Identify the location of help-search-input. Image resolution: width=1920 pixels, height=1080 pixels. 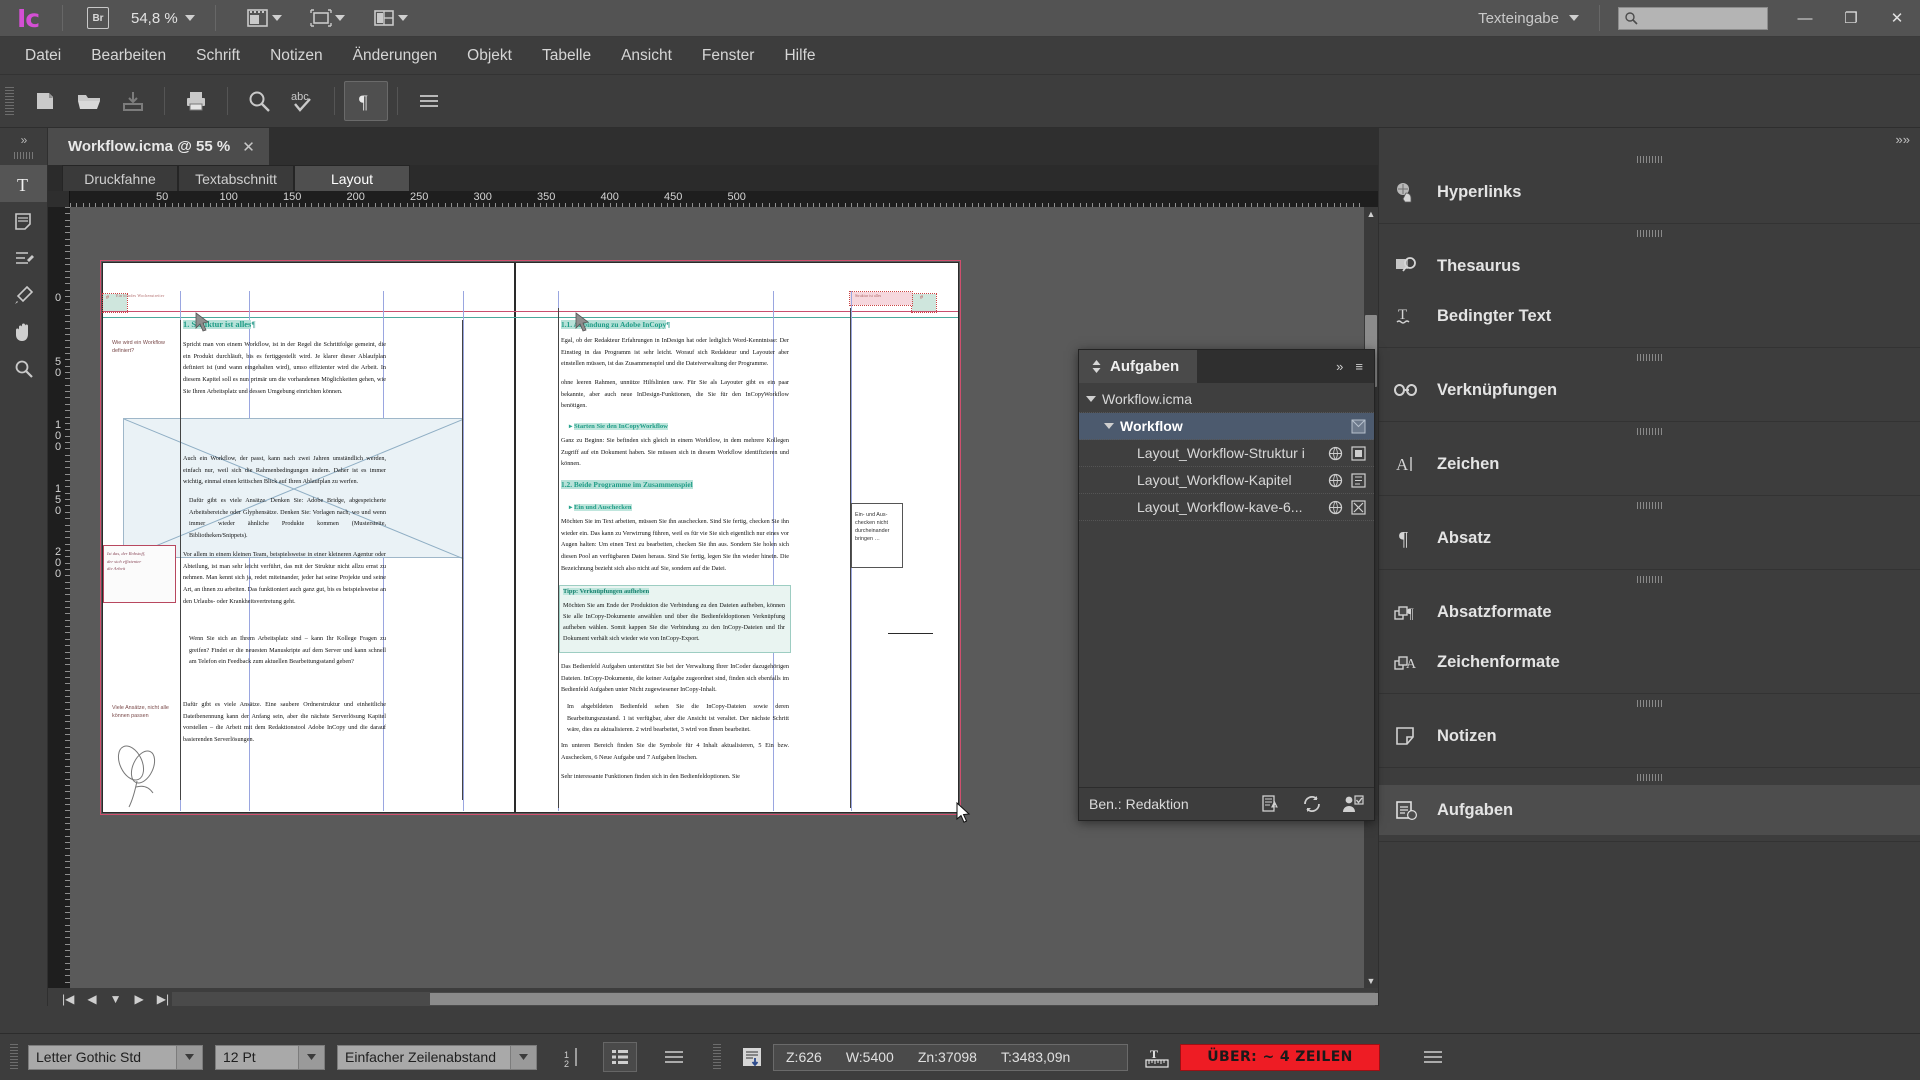
(1693, 18).